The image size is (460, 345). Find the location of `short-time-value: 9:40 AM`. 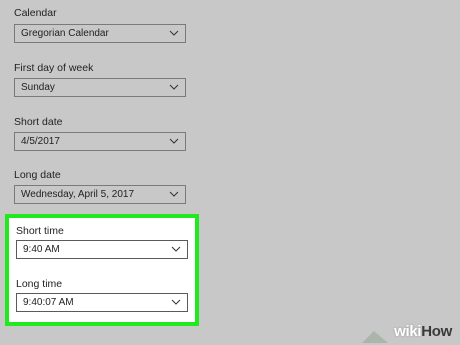

short-time-value: 9:40 AM is located at coordinates (41, 249).